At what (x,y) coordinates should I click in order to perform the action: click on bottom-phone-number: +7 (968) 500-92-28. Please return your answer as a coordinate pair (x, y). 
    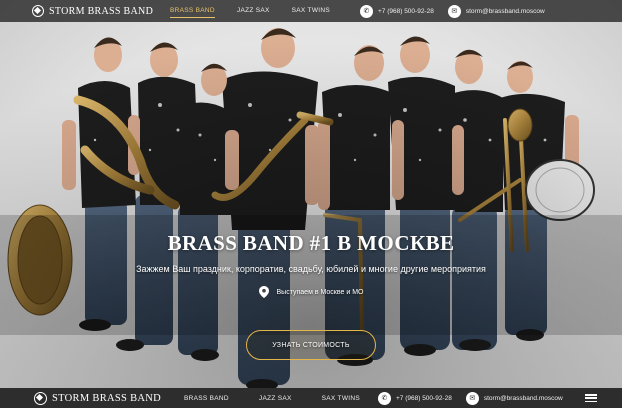
    Looking at the image, I should click on (424, 398).